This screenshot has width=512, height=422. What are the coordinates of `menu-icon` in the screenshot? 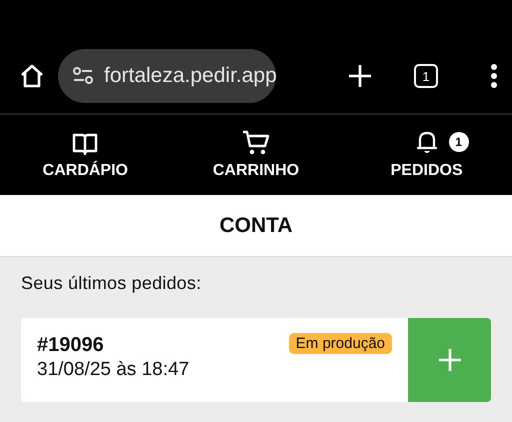 It's located at (494, 76).